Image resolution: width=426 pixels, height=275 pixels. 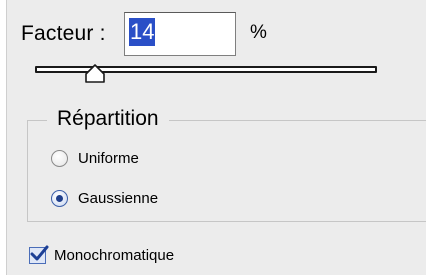 I want to click on slider-thumb-icon, so click(x=95, y=74).